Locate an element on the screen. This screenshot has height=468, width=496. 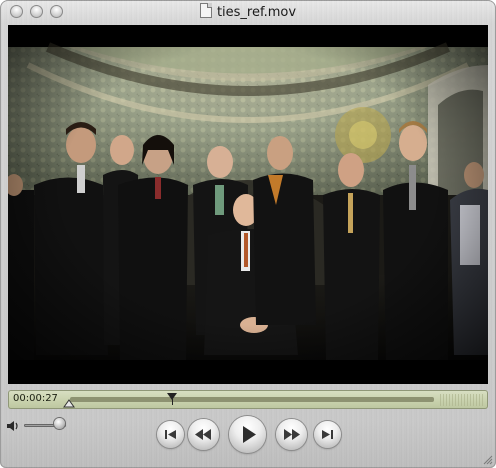
fast-forward-icon is located at coordinates (292, 434).